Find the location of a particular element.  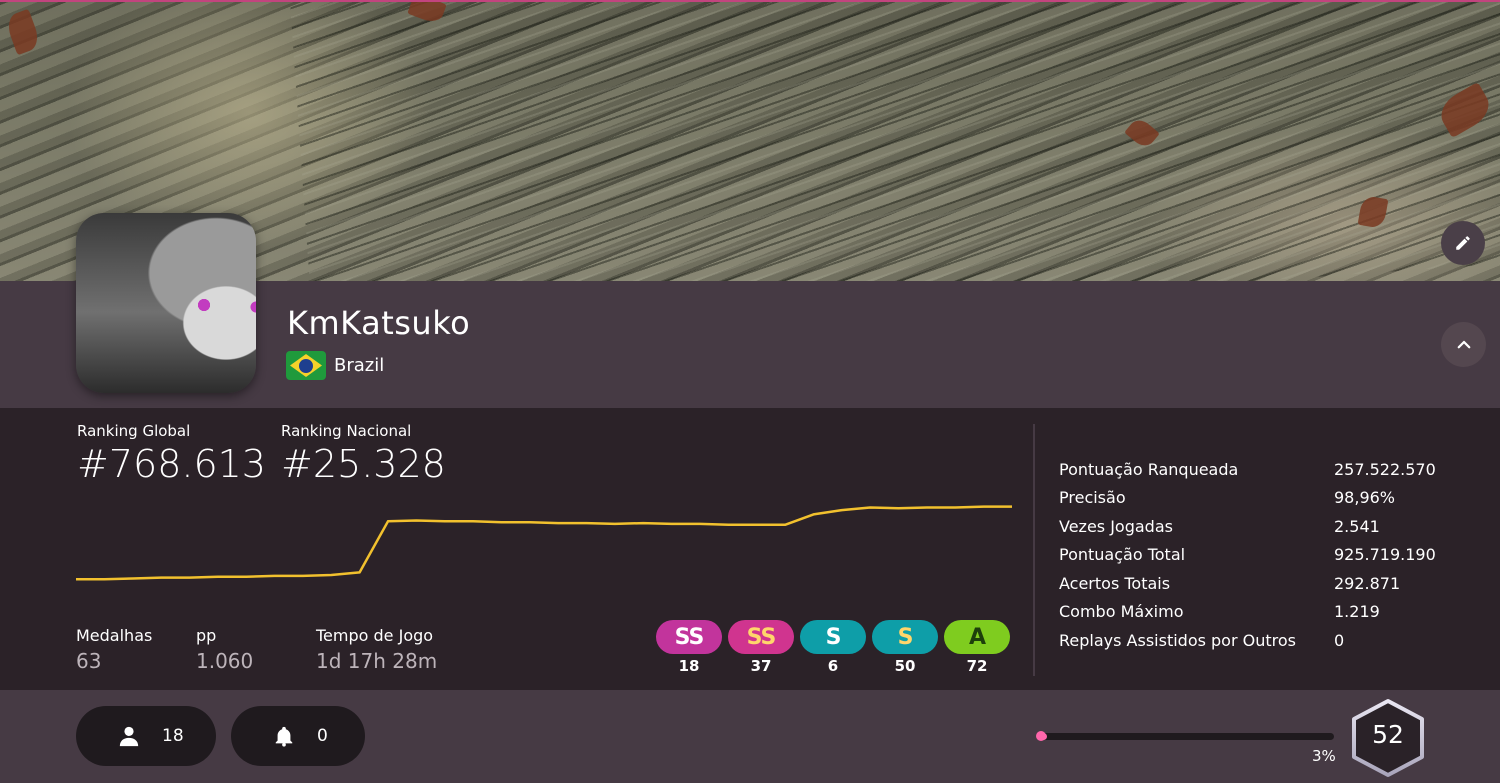

username: KmKatsuko is located at coordinates (379, 323).